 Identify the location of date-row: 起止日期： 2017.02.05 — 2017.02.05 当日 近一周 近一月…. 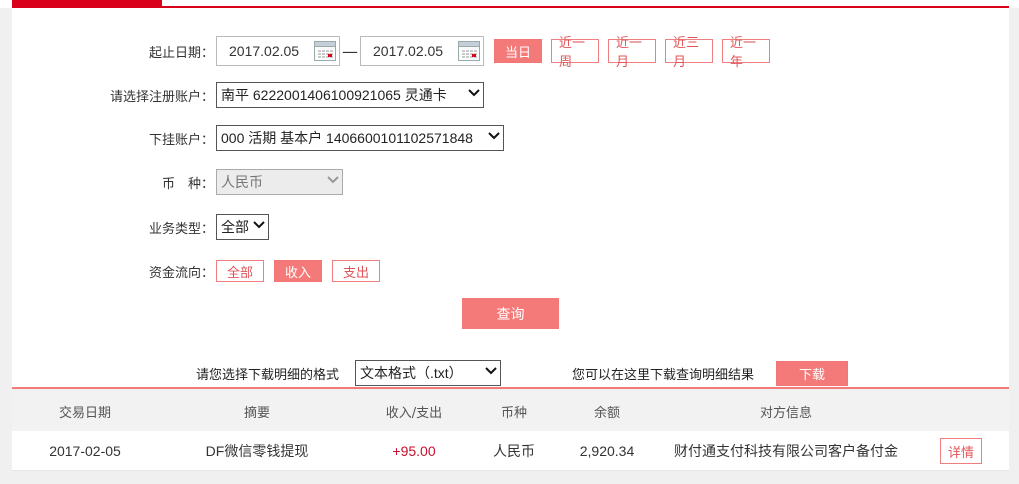
(395, 53).